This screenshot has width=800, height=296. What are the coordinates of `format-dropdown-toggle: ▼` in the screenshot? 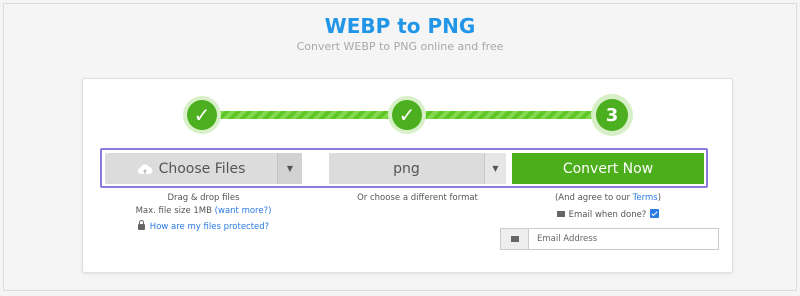 It's located at (495, 168).